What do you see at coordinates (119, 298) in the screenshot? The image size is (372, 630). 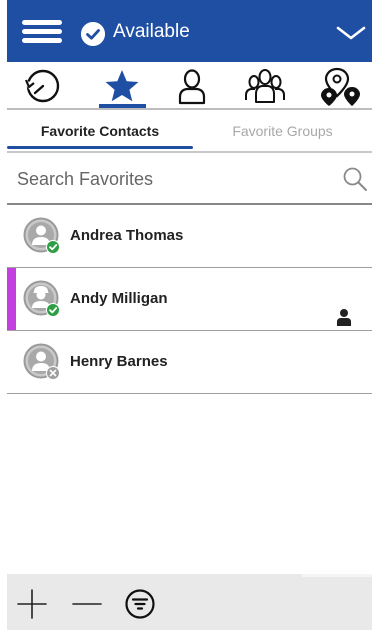 I see `contact-name: Andy Milligan` at bounding box center [119, 298].